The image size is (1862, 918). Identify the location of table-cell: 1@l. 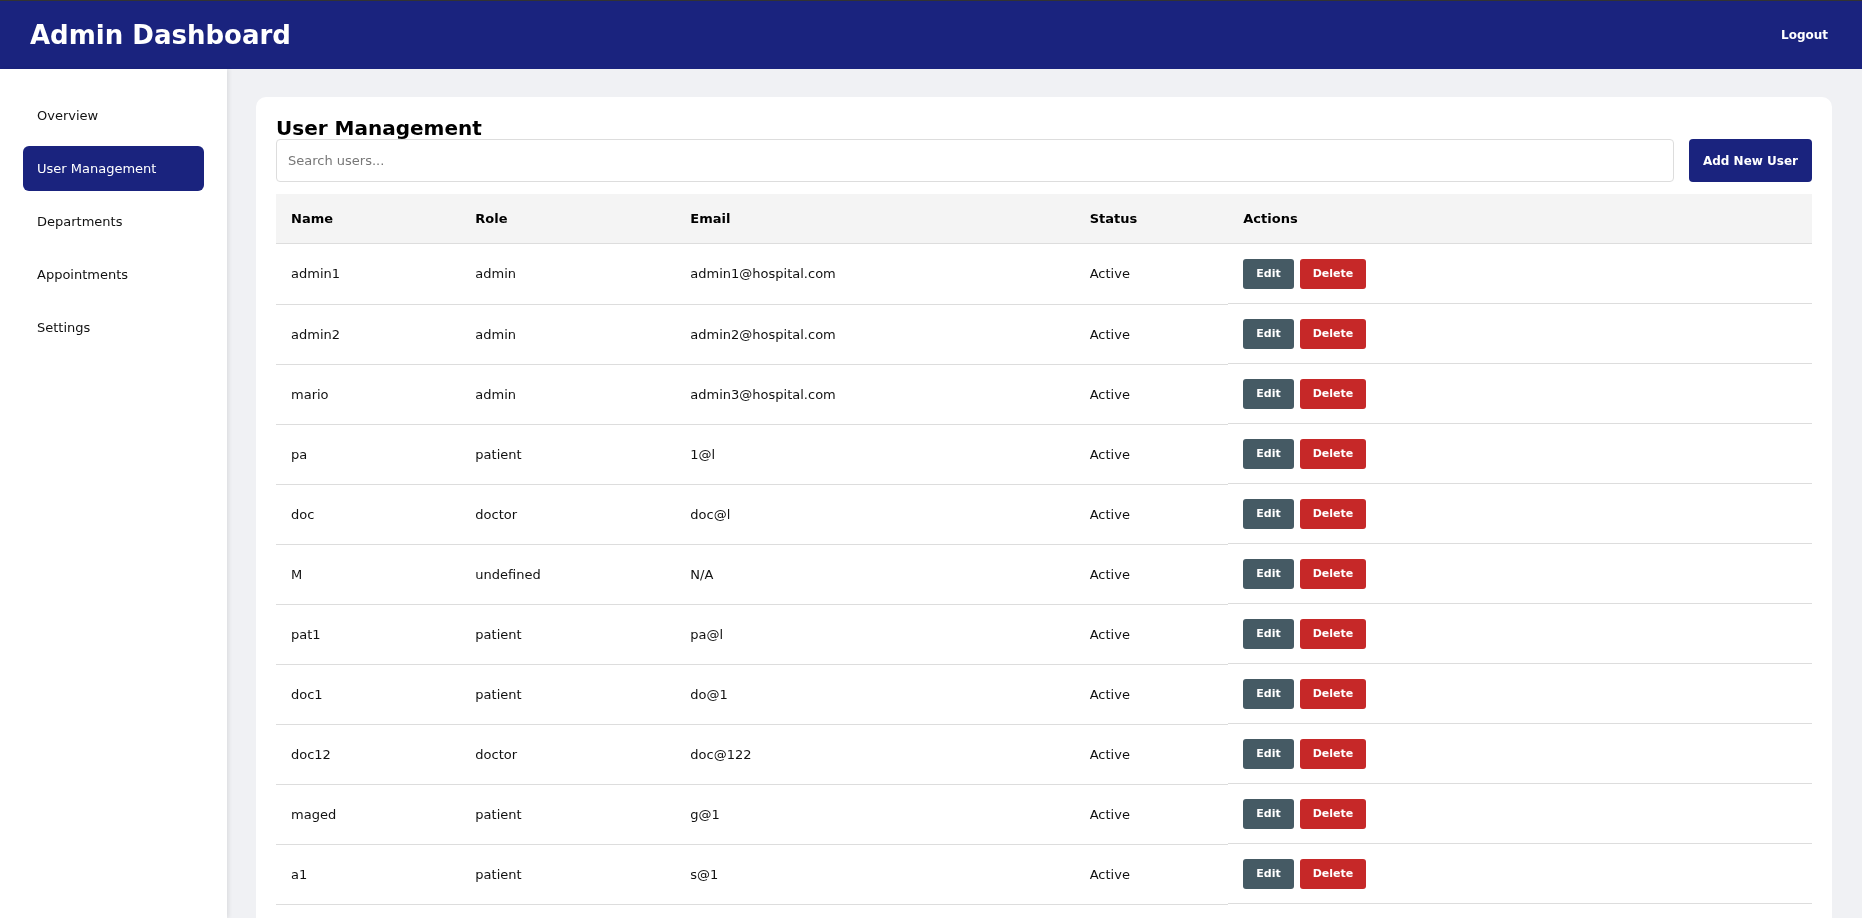
(875, 454).